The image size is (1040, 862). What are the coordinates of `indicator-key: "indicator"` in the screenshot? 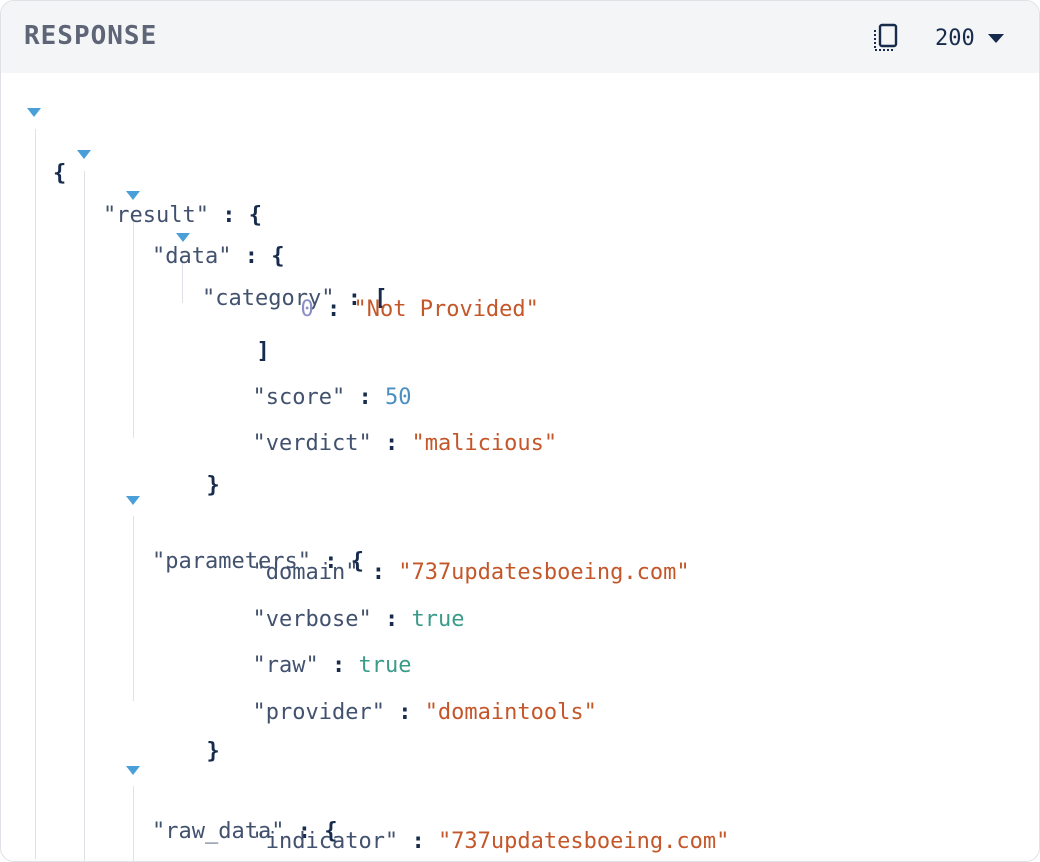 It's located at (325, 841).